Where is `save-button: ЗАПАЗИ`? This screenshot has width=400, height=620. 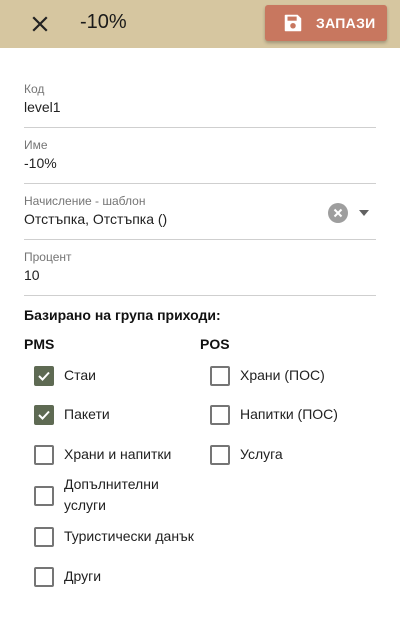
save-button: ЗАПАЗИ is located at coordinates (326, 23).